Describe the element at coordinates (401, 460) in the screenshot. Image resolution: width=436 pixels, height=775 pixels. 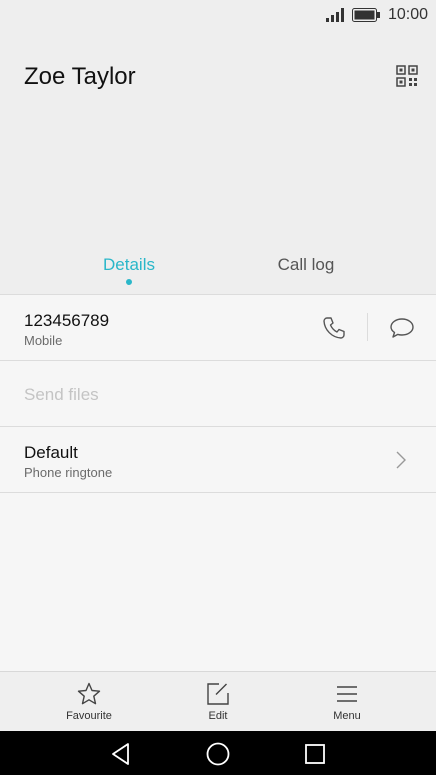
I see `chevron-right-icon` at that location.